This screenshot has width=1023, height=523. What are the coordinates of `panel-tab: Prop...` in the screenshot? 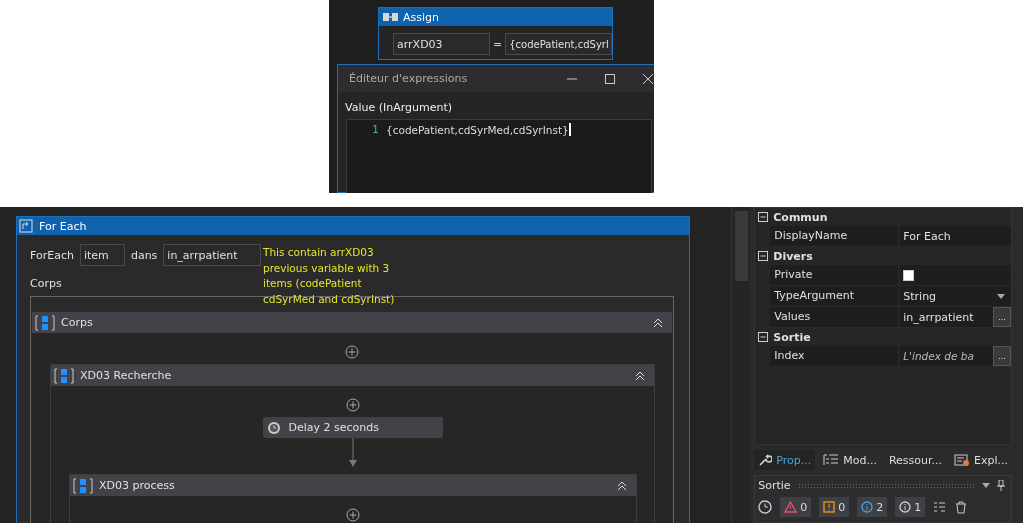 It's located at (785, 460).